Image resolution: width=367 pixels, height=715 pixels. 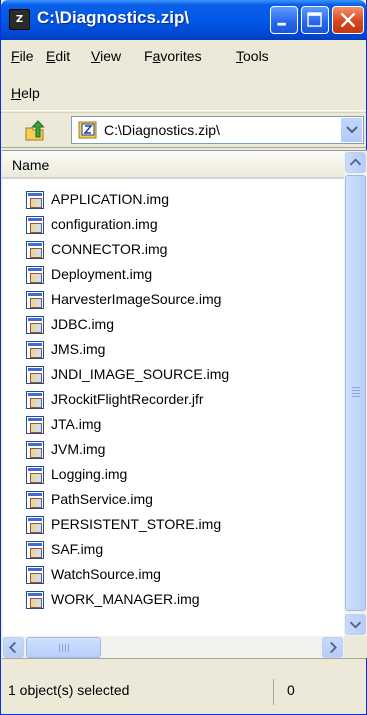 I want to click on horizontal-scroll-thumb, so click(x=63, y=647).